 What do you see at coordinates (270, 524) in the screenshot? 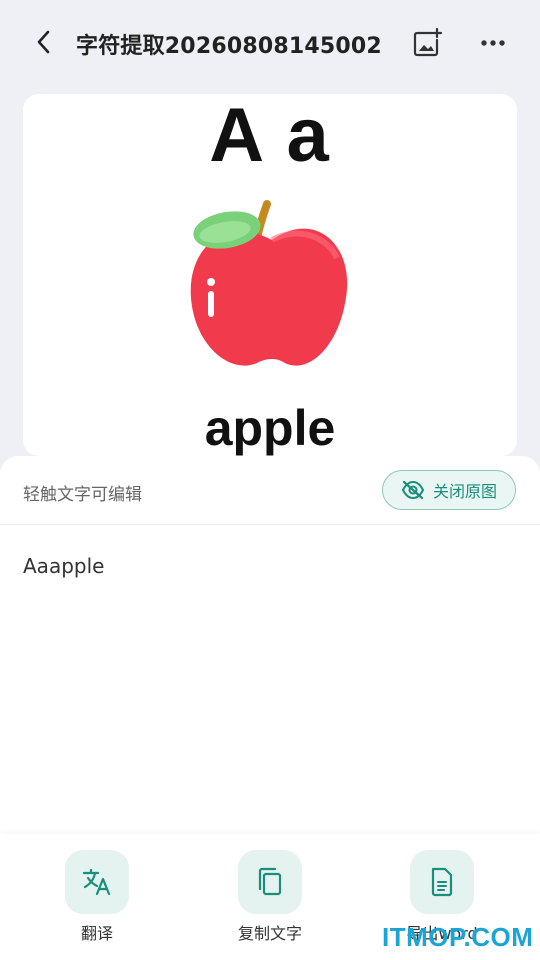
I see `divider` at bounding box center [270, 524].